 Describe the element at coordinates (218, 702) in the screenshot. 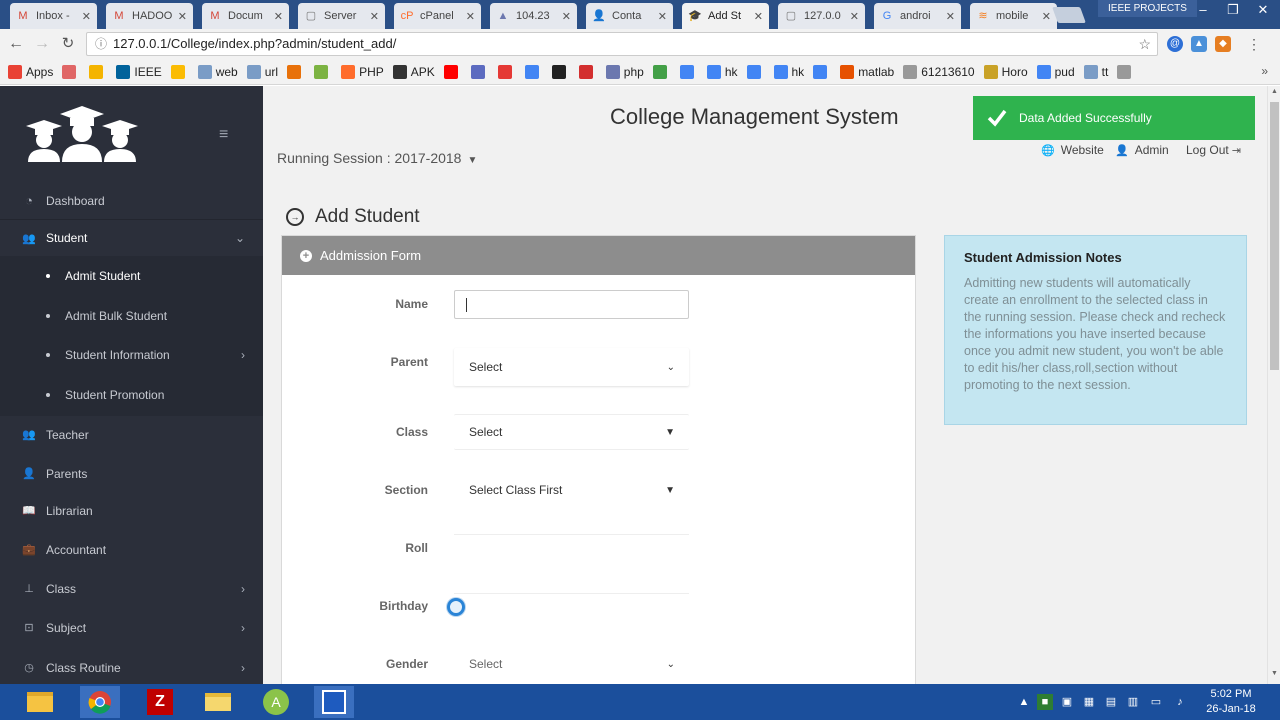

I see `folder-icon` at that location.